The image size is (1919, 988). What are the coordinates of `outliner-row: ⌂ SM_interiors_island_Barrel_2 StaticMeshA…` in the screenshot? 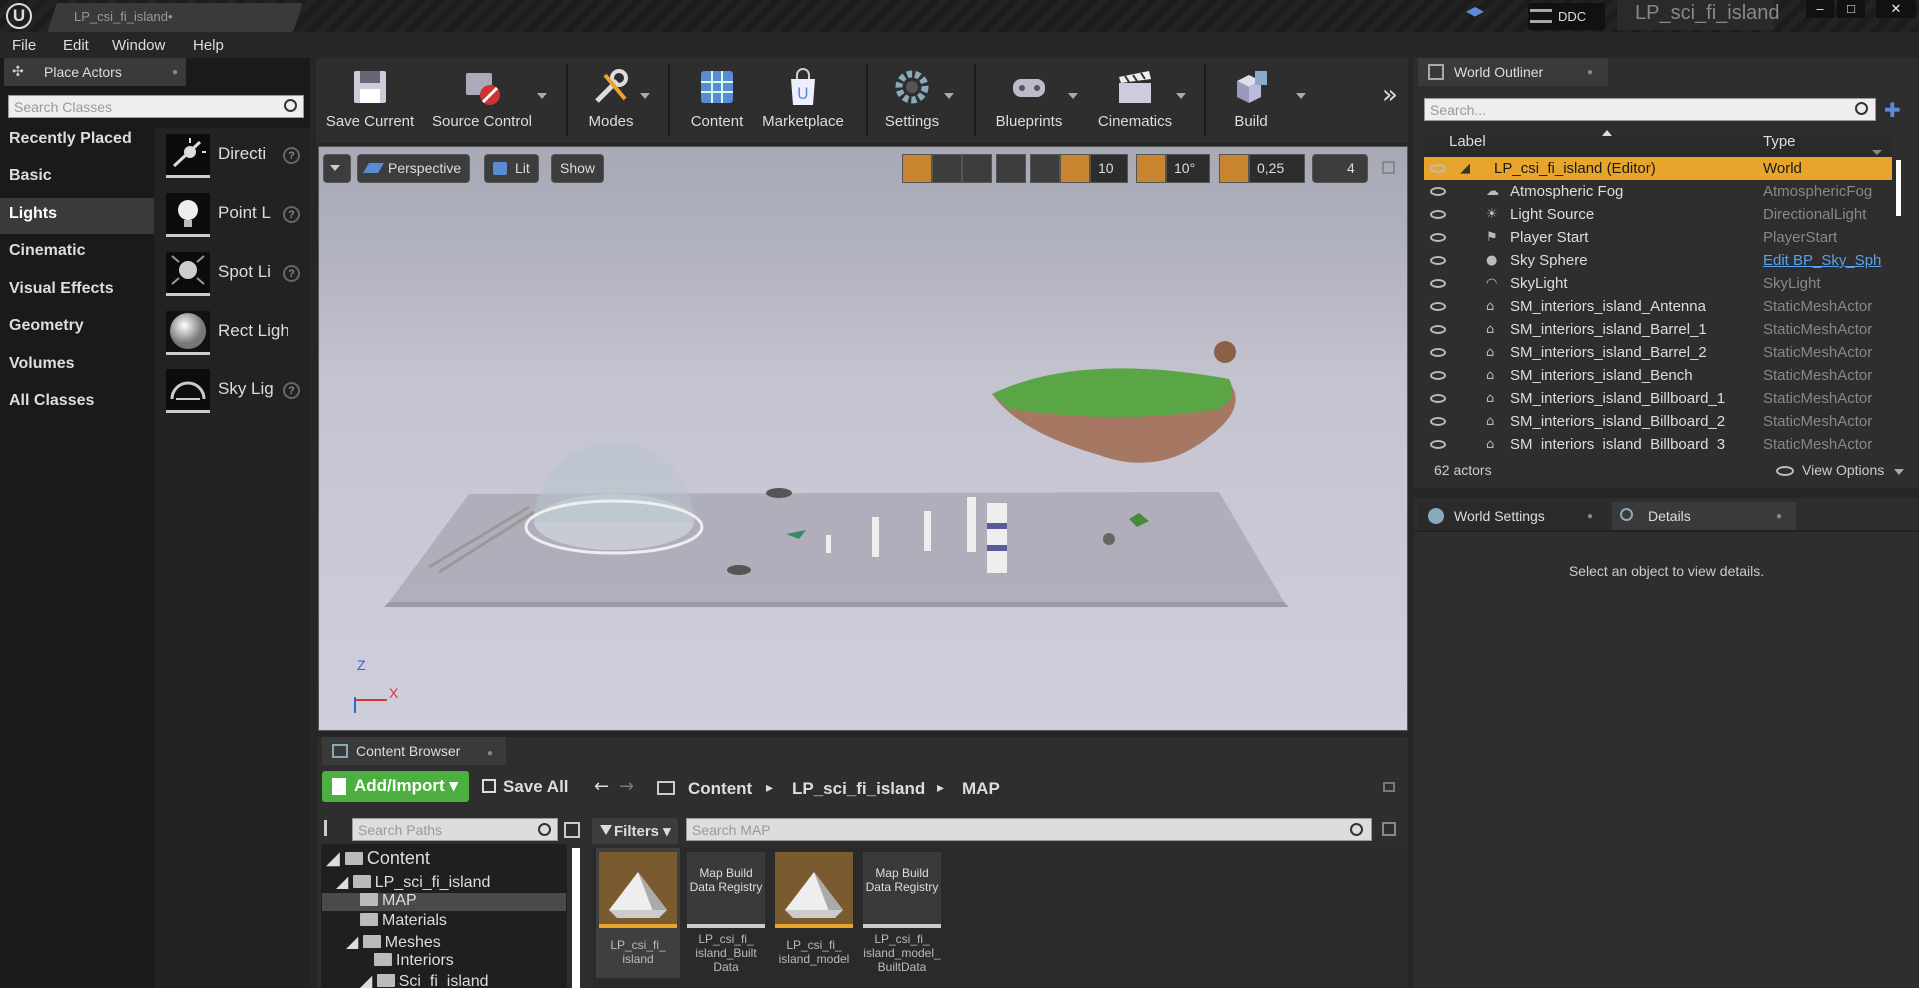 It's located at (1658, 352).